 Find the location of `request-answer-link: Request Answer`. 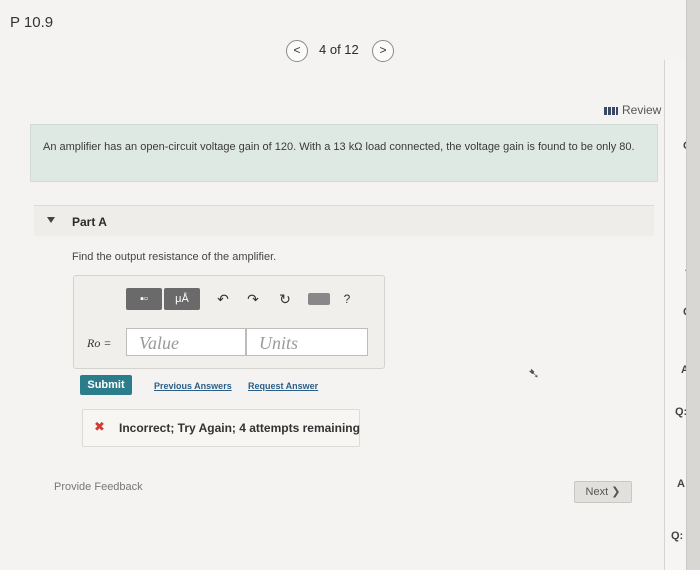

request-answer-link: Request Answer is located at coordinates (283, 386).